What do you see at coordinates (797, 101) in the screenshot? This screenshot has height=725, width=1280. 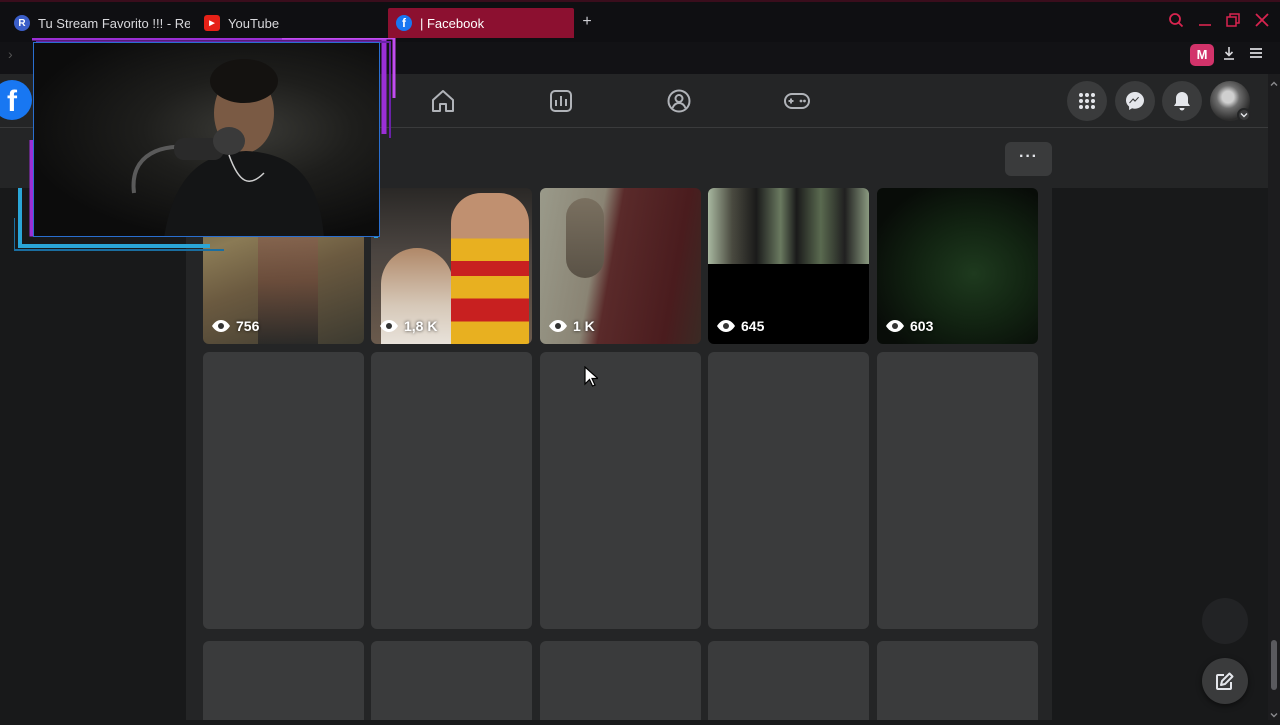 I see `gaming-icon` at bounding box center [797, 101].